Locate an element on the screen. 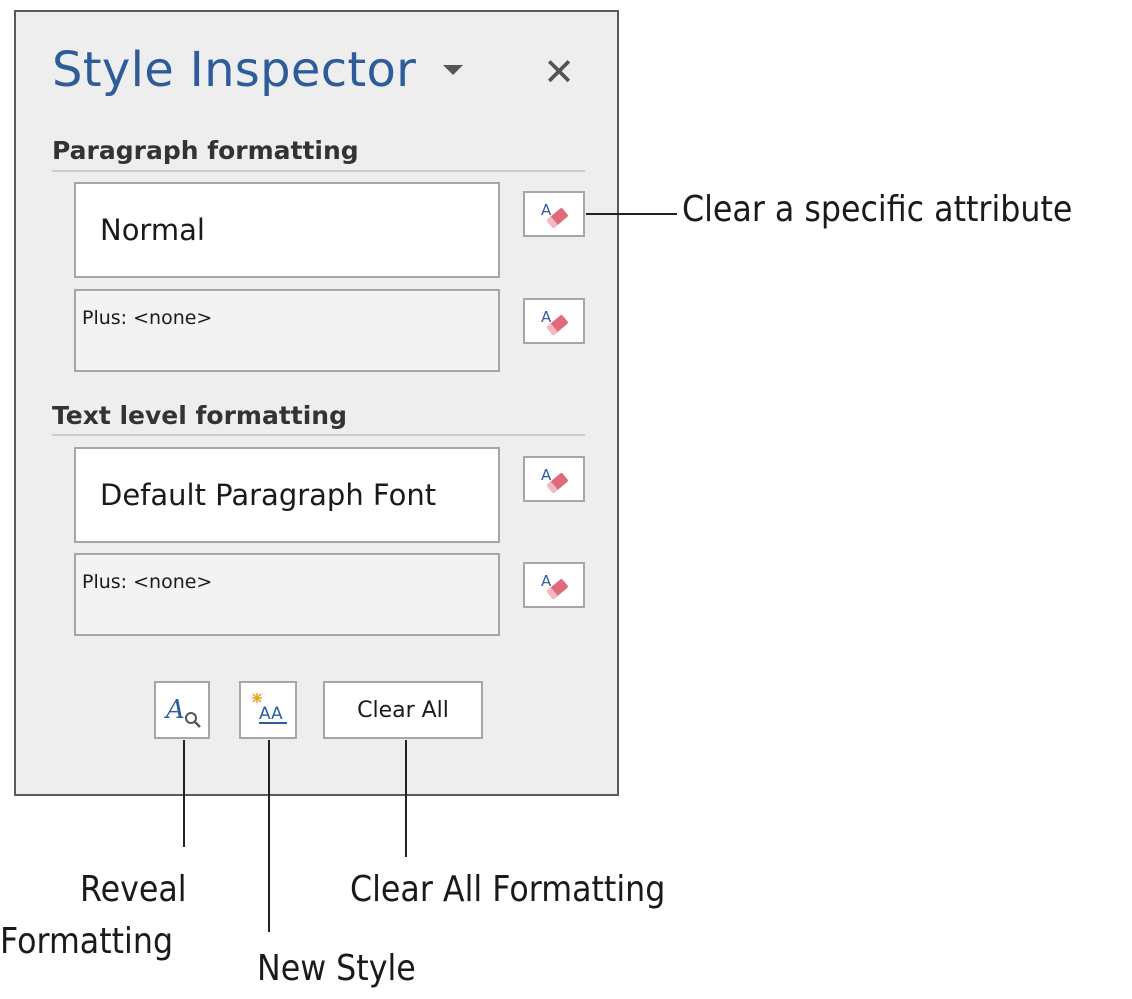 The width and height of the screenshot is (1132, 999). text-style-box: Default Paragraph Font is located at coordinates (287, 495).